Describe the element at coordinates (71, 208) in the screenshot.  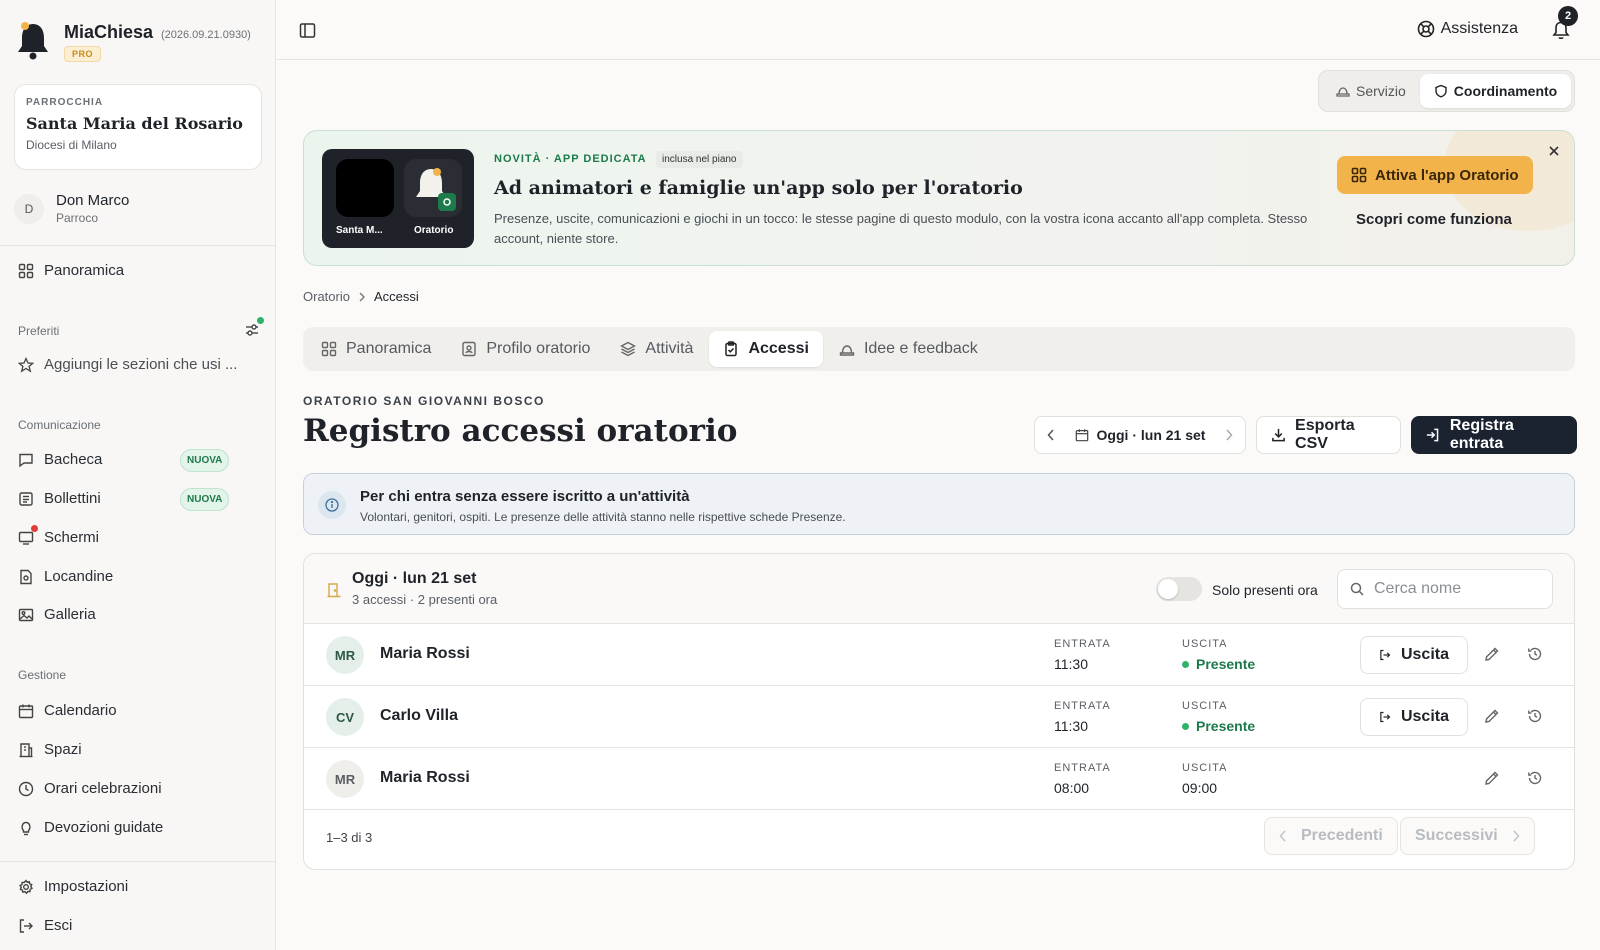
I see `user-profile: D Don Marco Parroco` at that location.